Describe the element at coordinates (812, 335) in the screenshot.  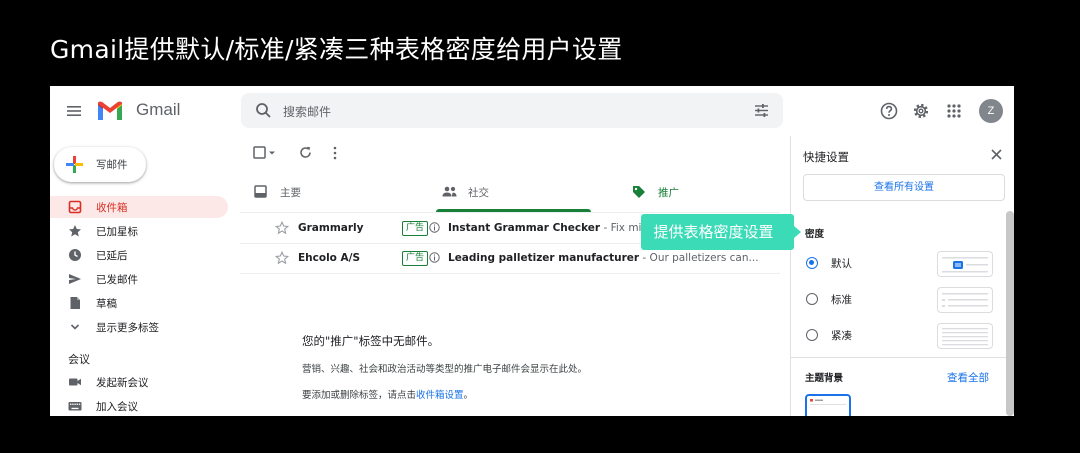
I see `density-compact-radio` at that location.